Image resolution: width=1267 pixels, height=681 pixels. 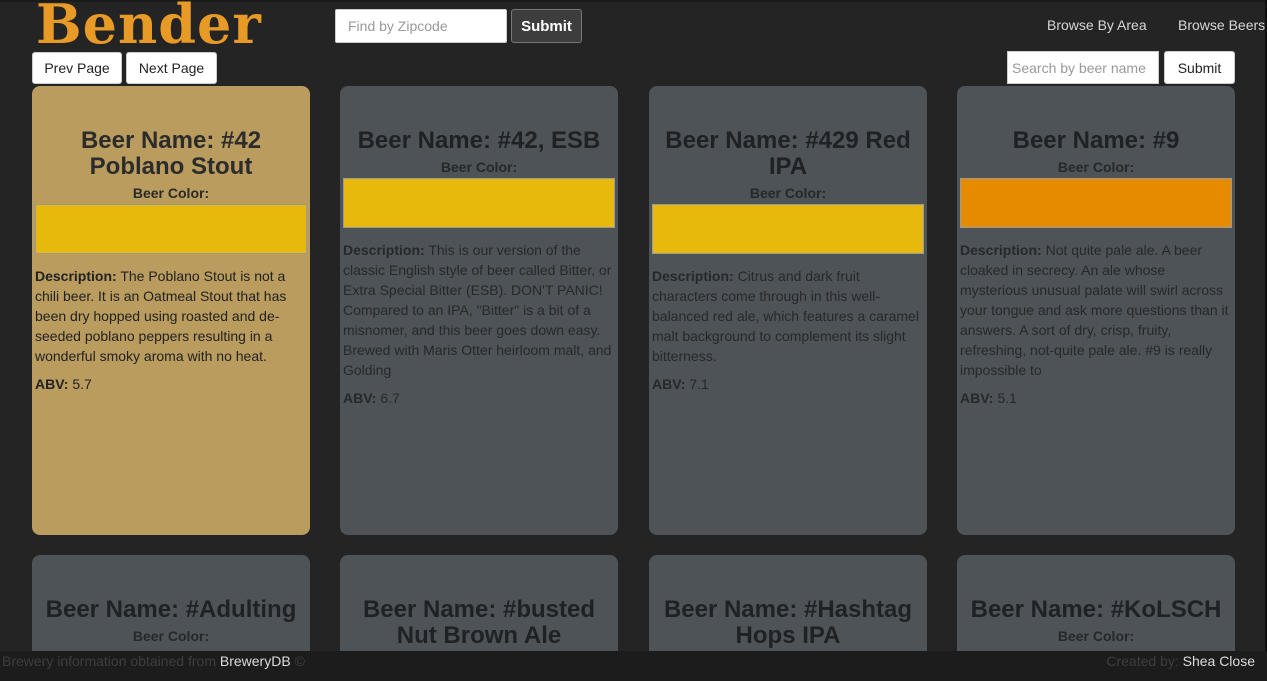 What do you see at coordinates (479, 622) in the screenshot?
I see `beer-name: Beer Name: #busted Nut Brown Ale` at bounding box center [479, 622].